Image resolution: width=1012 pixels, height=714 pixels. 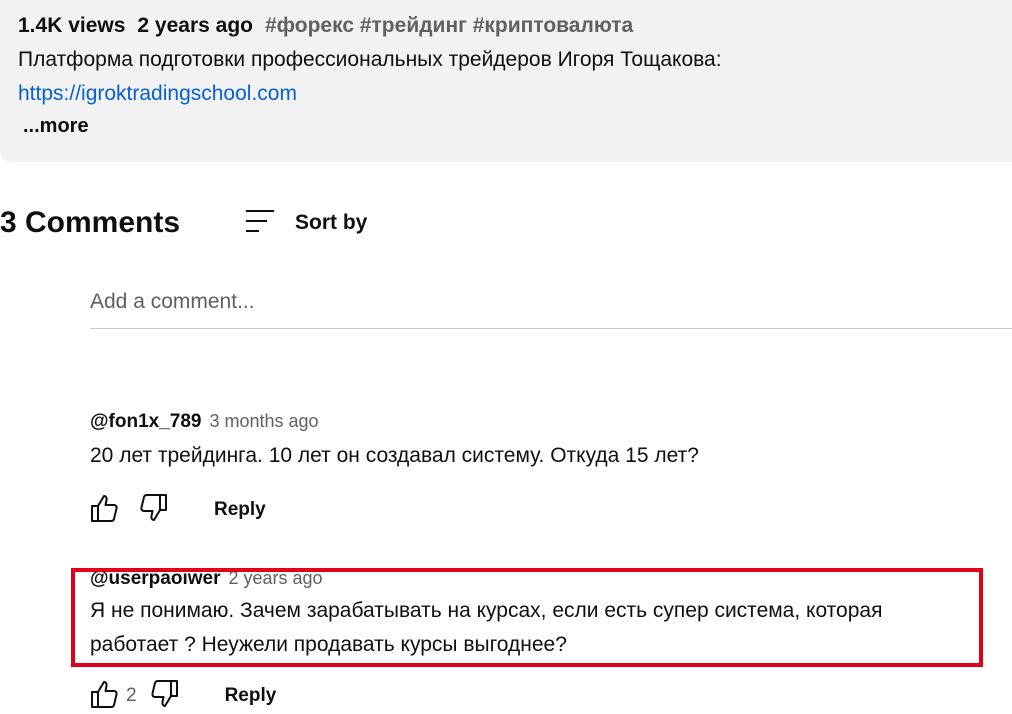 I want to click on like-count: 2, so click(x=131, y=695).